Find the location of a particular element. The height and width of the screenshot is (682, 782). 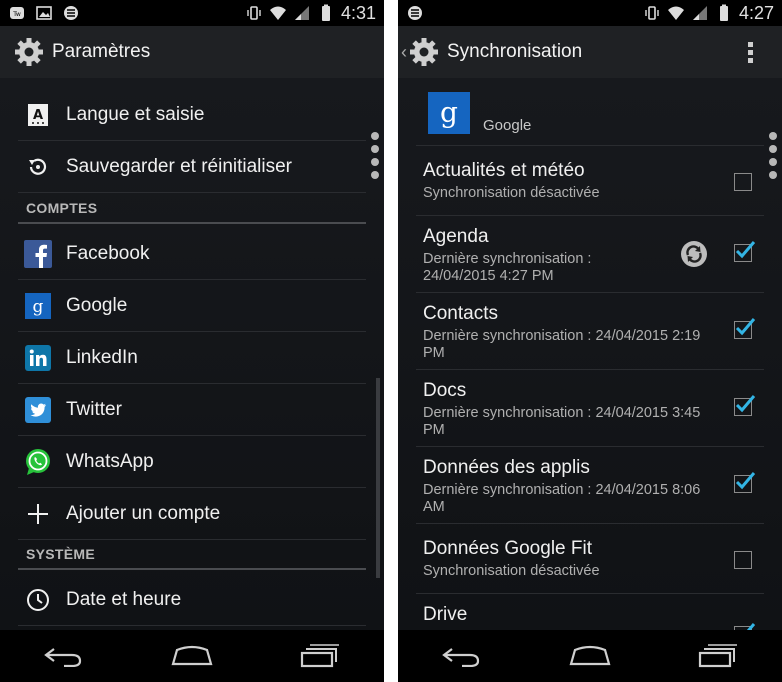

status-bar: Tw 4:31 is located at coordinates (192, 13).